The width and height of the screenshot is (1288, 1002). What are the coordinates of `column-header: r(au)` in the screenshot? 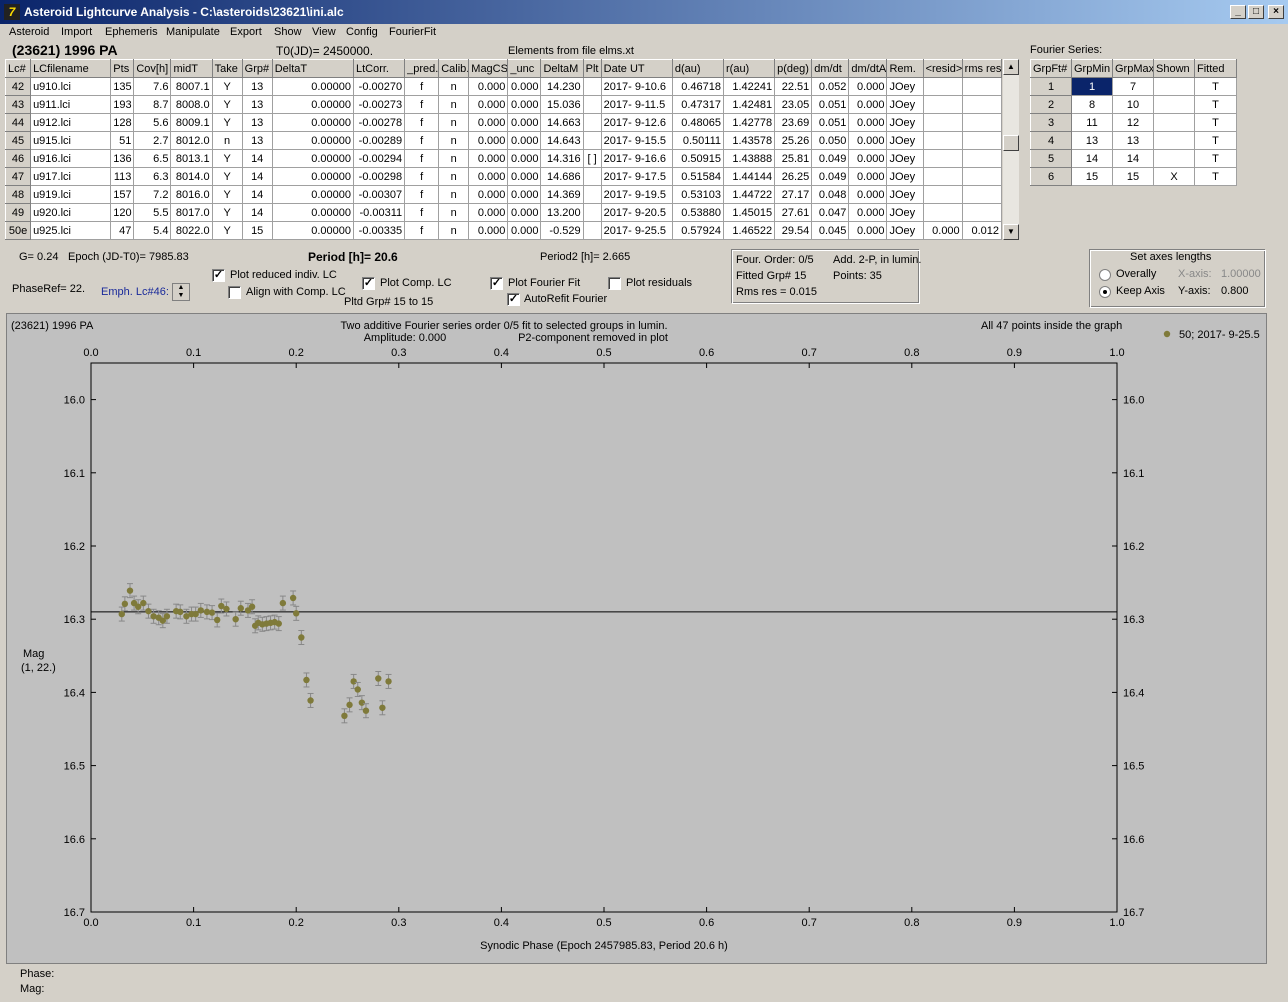 It's located at (749, 68).